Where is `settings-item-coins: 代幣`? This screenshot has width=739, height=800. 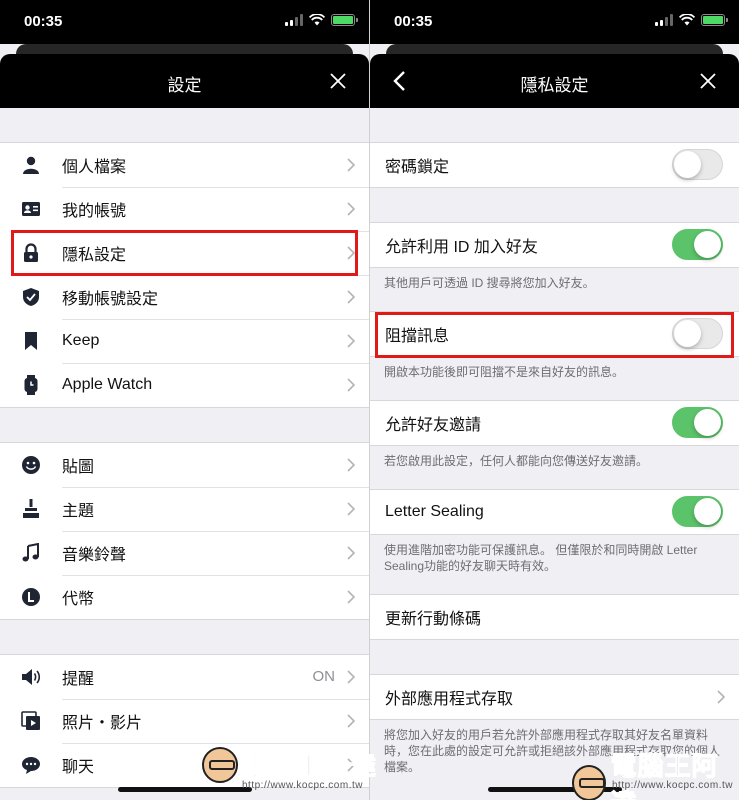
settings-item-coins: 代幣 is located at coordinates (184, 597).